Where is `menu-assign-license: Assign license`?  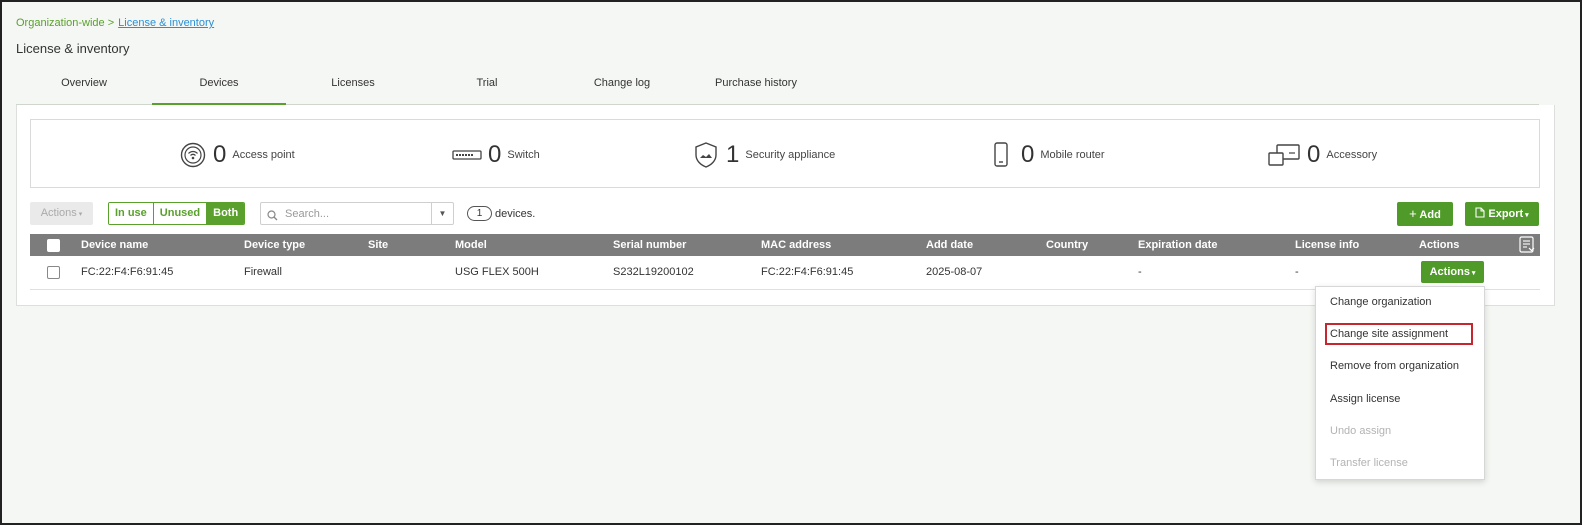
menu-assign-license: Assign license is located at coordinates (1365, 399).